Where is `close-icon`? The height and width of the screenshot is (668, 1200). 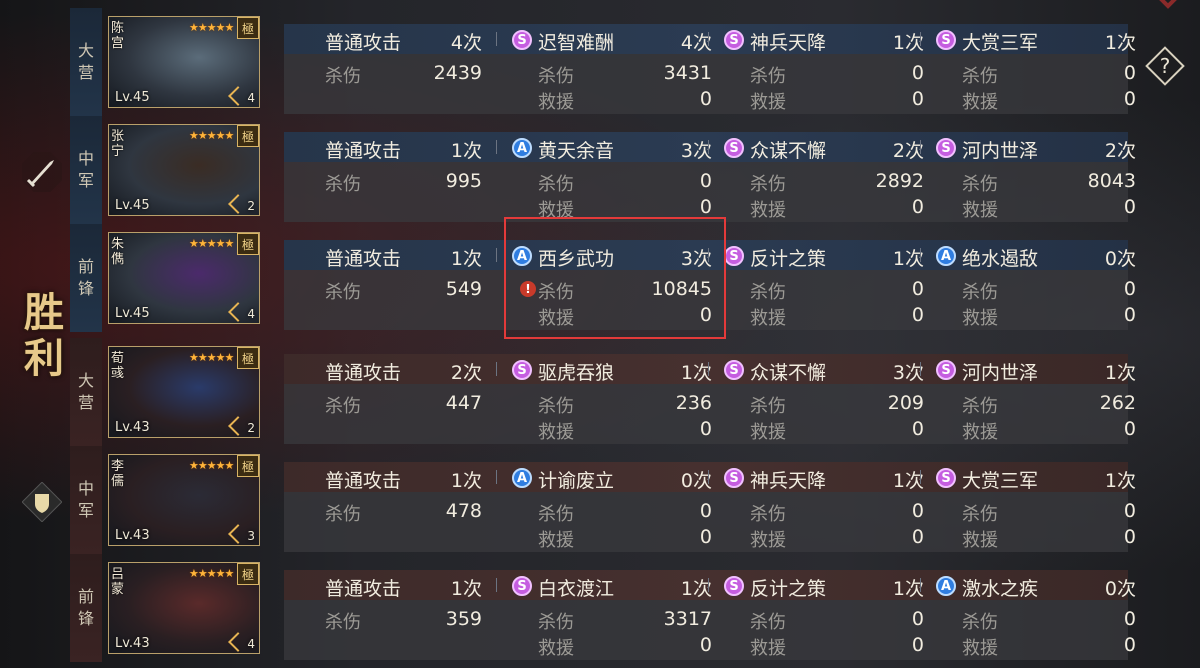 close-icon is located at coordinates (1168, 7).